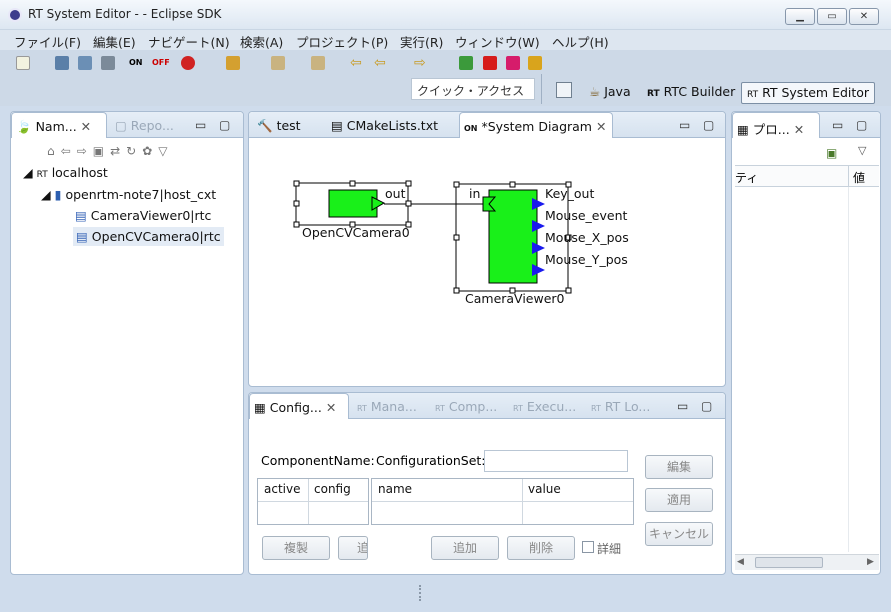 This screenshot has height=612, width=891. What do you see at coordinates (564, 90) in the screenshot?
I see `open-perspective-icon` at bounding box center [564, 90].